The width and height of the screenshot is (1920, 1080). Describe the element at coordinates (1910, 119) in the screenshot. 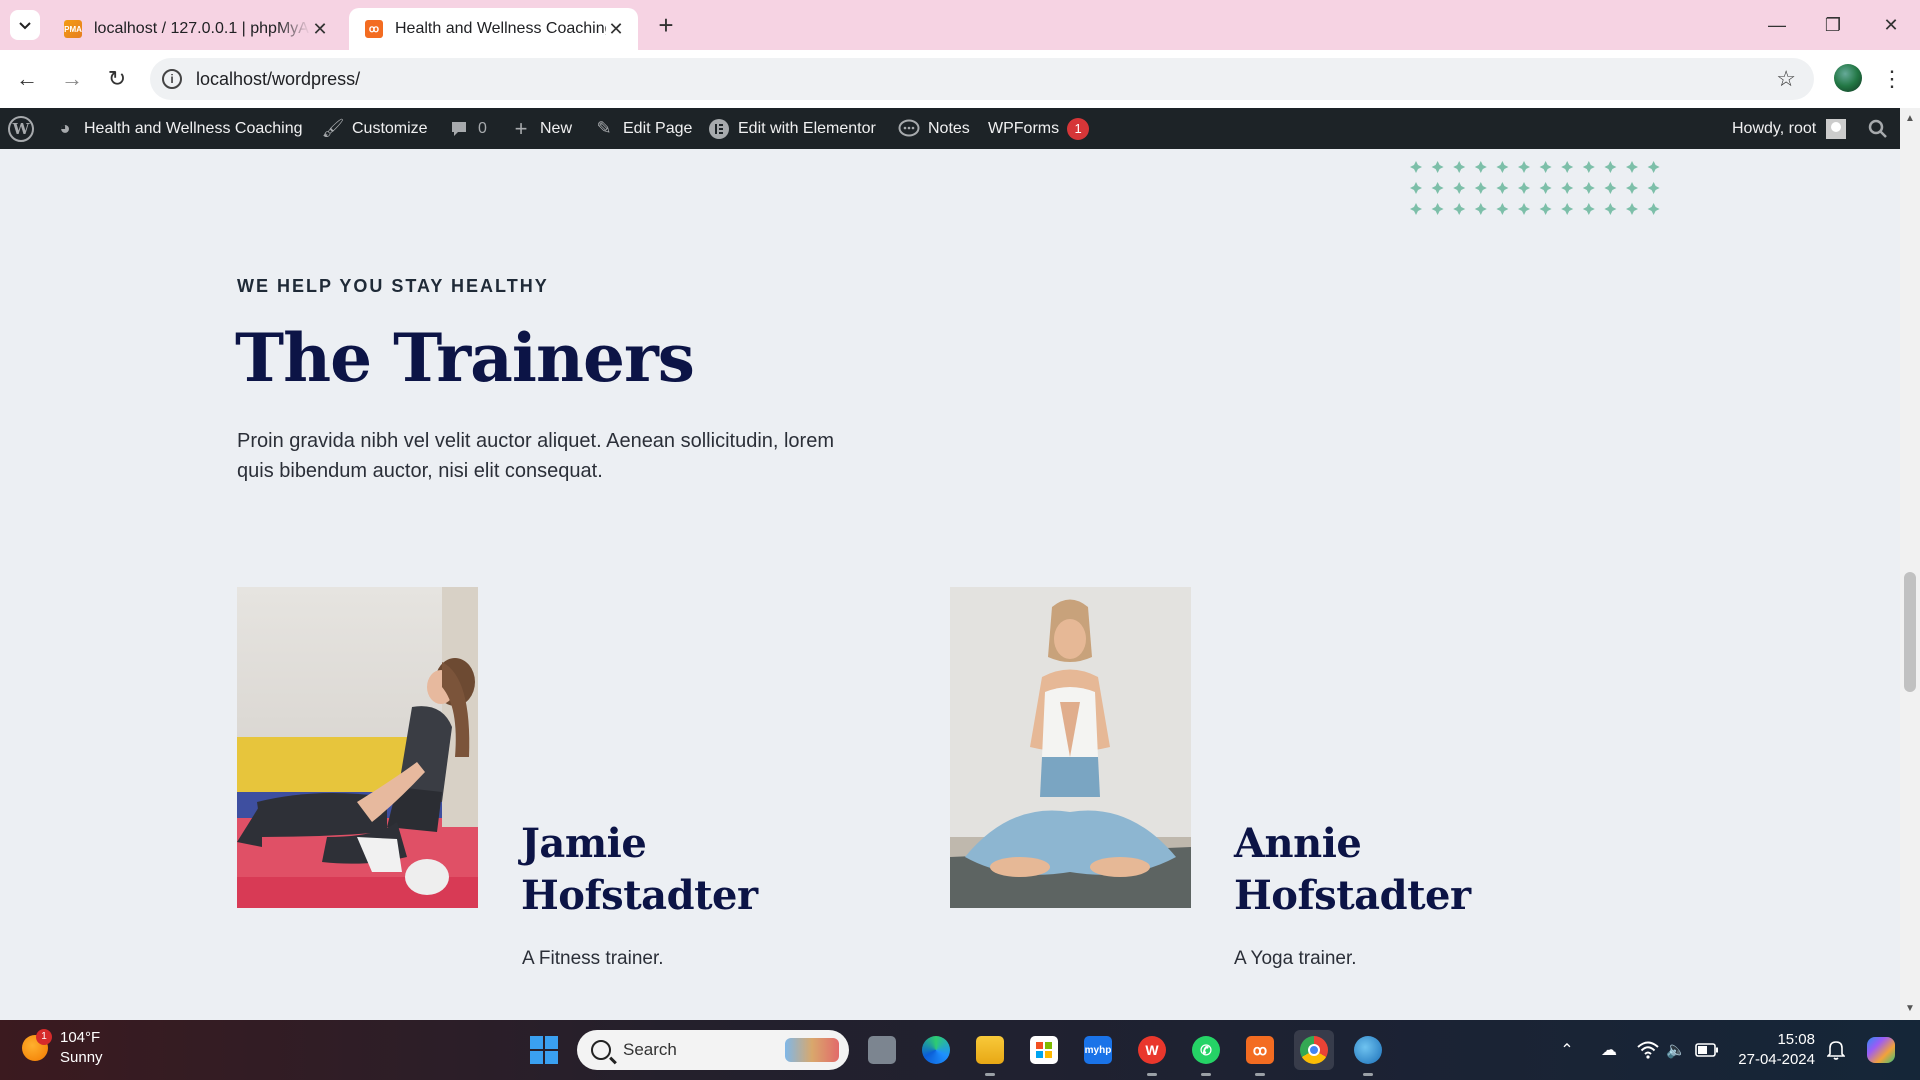

I see `scroll-up-arrow-icon: ▲` at that location.